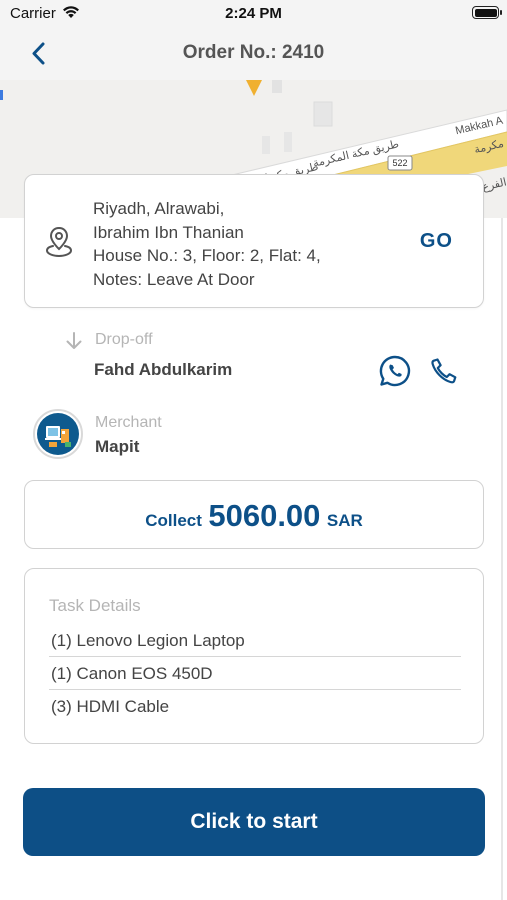 Image resolution: width=507 pixels, height=900 pixels. I want to click on collect-amount-card: Collect 5060.00 SAR, so click(254, 514).